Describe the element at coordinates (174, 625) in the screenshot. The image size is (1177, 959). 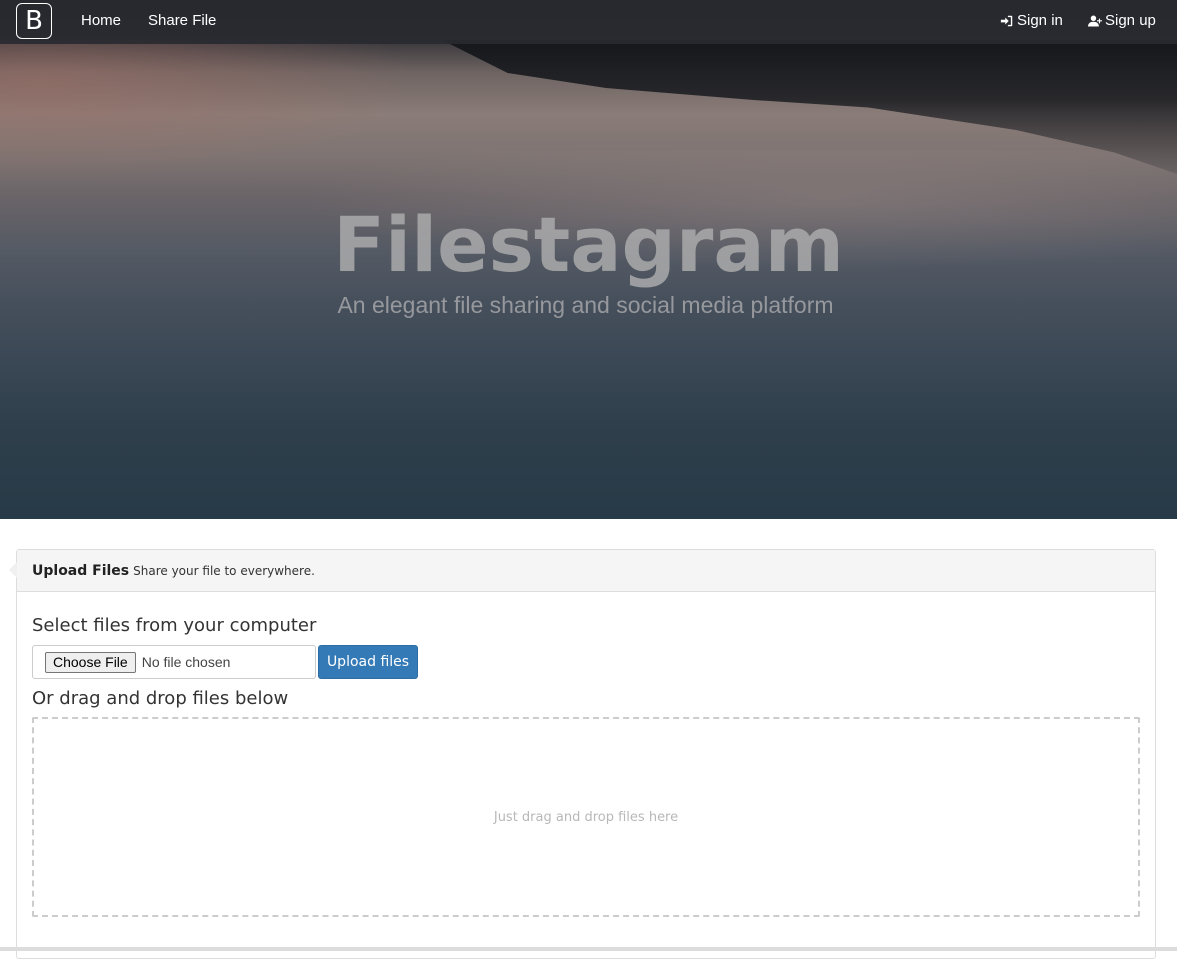
I see `select-files-label: Select files from your computer` at that location.